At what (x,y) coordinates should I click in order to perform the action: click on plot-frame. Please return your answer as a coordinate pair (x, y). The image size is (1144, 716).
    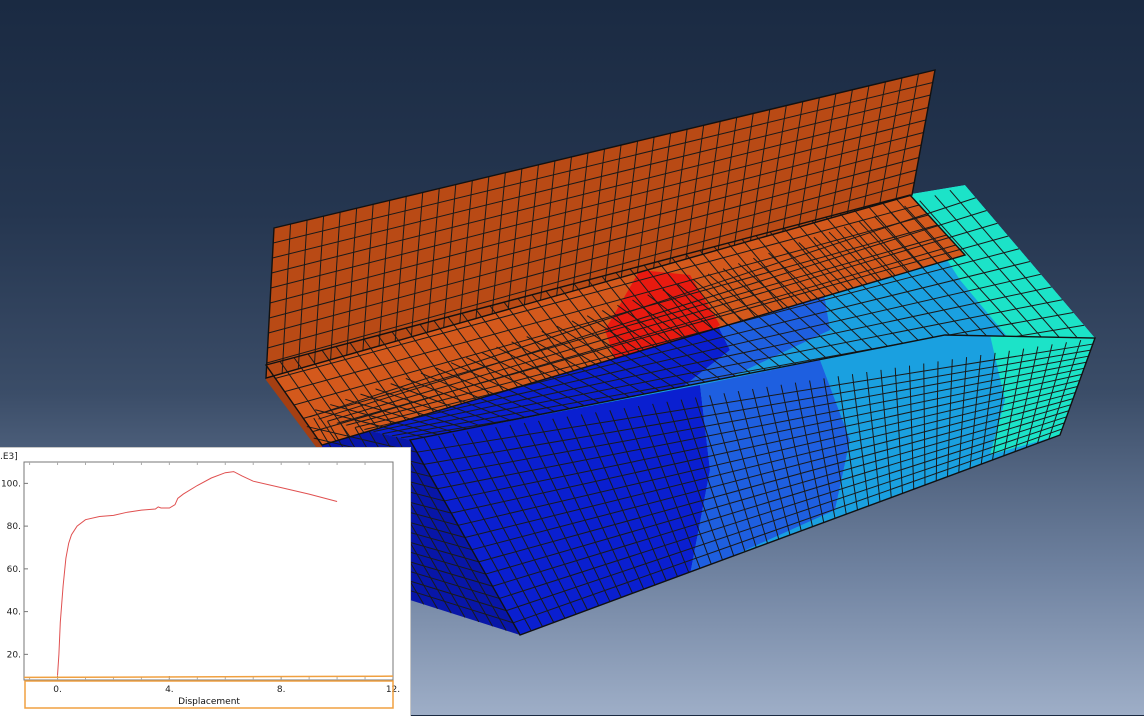
    Looking at the image, I should click on (208, 571).